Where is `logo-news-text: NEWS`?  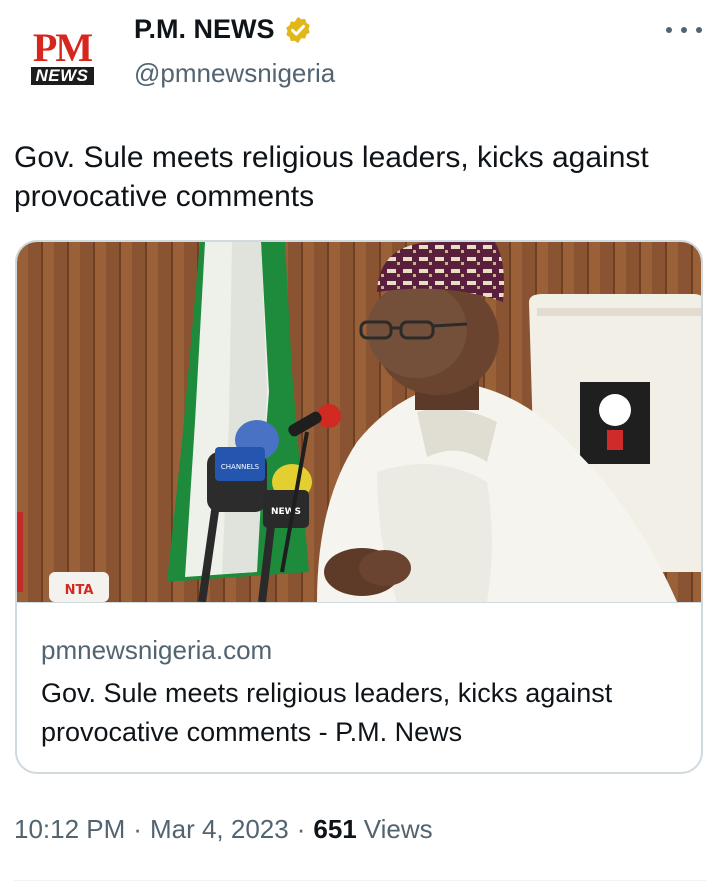
logo-news-text: NEWS is located at coordinates (62, 75).